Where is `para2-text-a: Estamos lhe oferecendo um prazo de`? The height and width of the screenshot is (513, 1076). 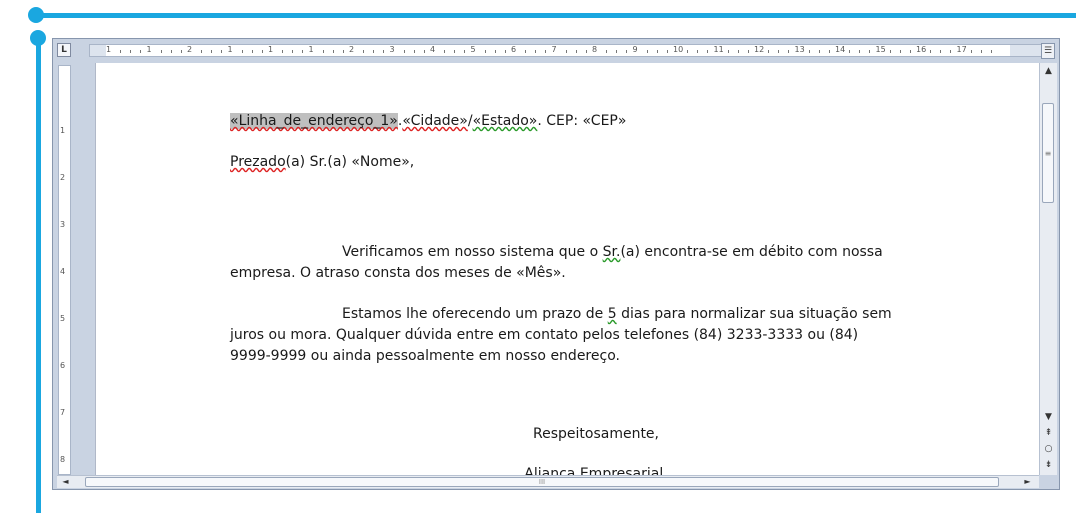 para2-text-a: Estamos lhe oferecendo um prazo de is located at coordinates (475, 314).